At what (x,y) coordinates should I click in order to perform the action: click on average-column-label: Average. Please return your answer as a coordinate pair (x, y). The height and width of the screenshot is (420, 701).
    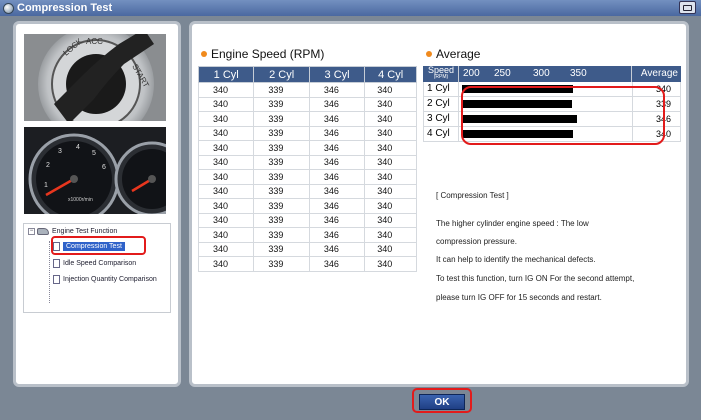
    Looking at the image, I should click on (659, 73).